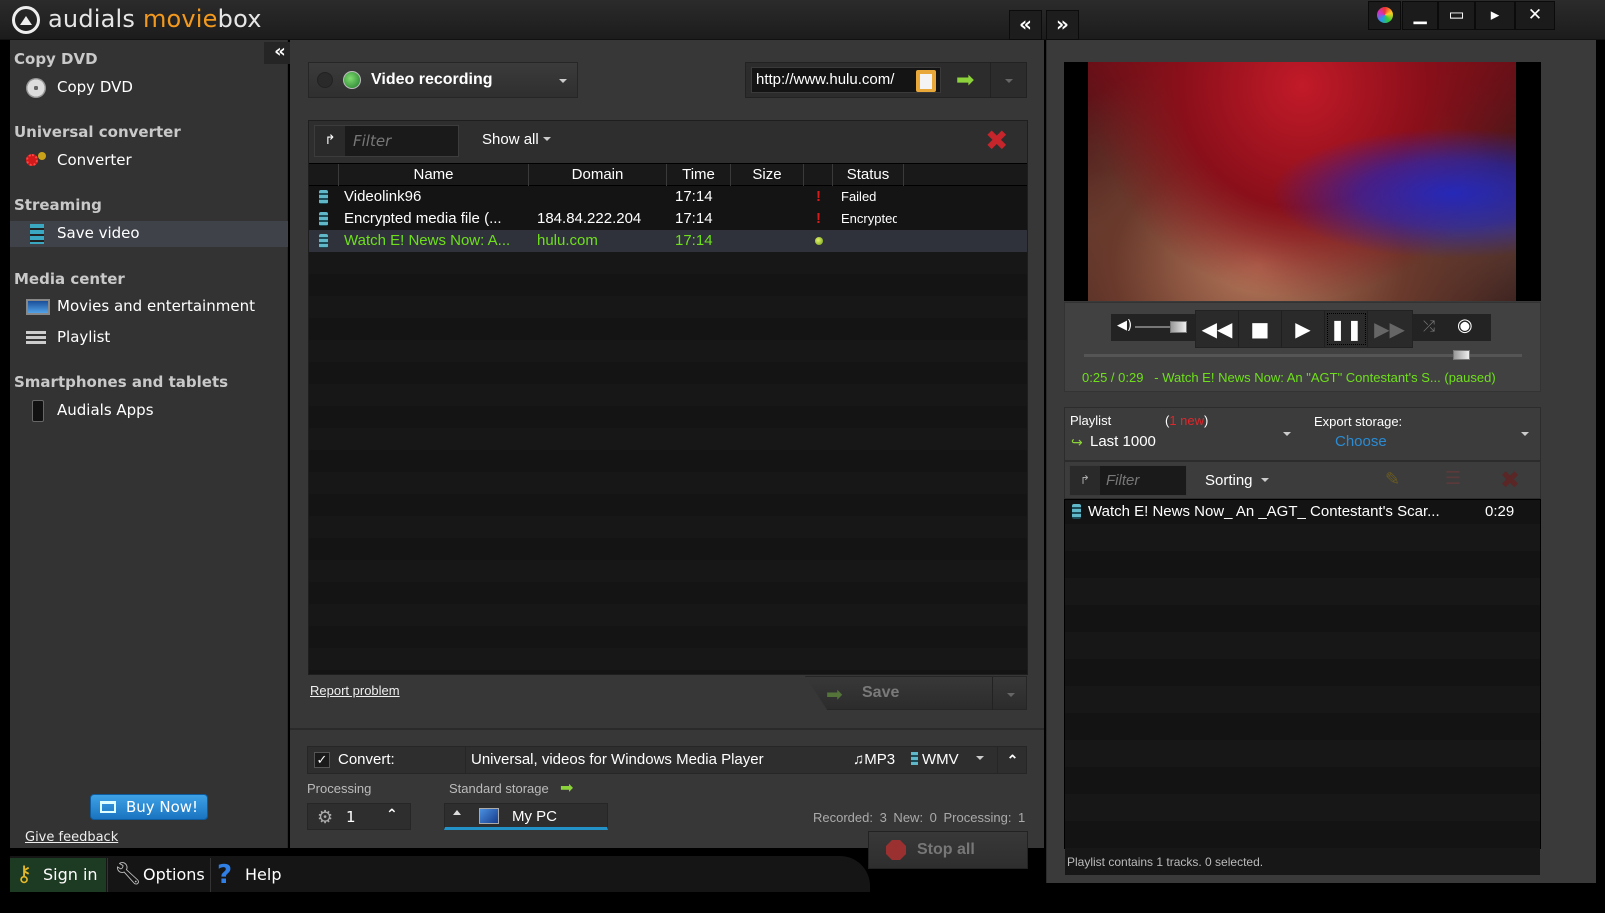 Image resolution: width=1605 pixels, height=913 pixels. What do you see at coordinates (355, 690) in the screenshot?
I see `report-problem-link: Report problem` at bounding box center [355, 690].